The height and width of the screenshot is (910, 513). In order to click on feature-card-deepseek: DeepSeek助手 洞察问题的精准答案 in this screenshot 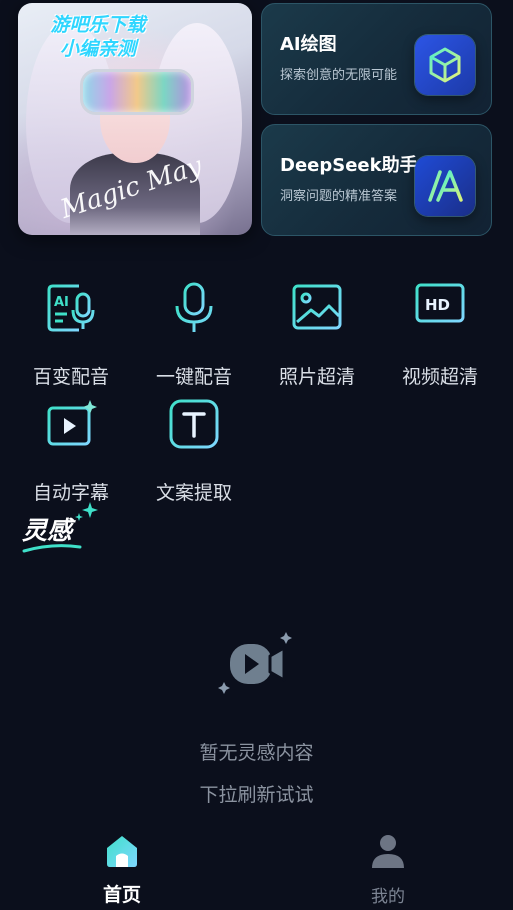, I will do `click(376, 180)`.